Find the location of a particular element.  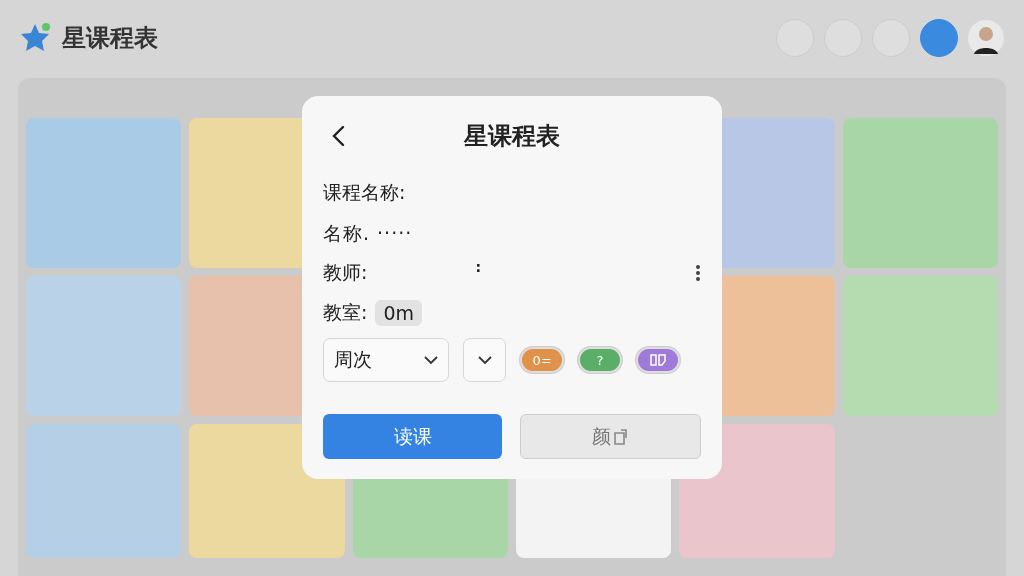

color-pill is located at coordinates (658, 360).